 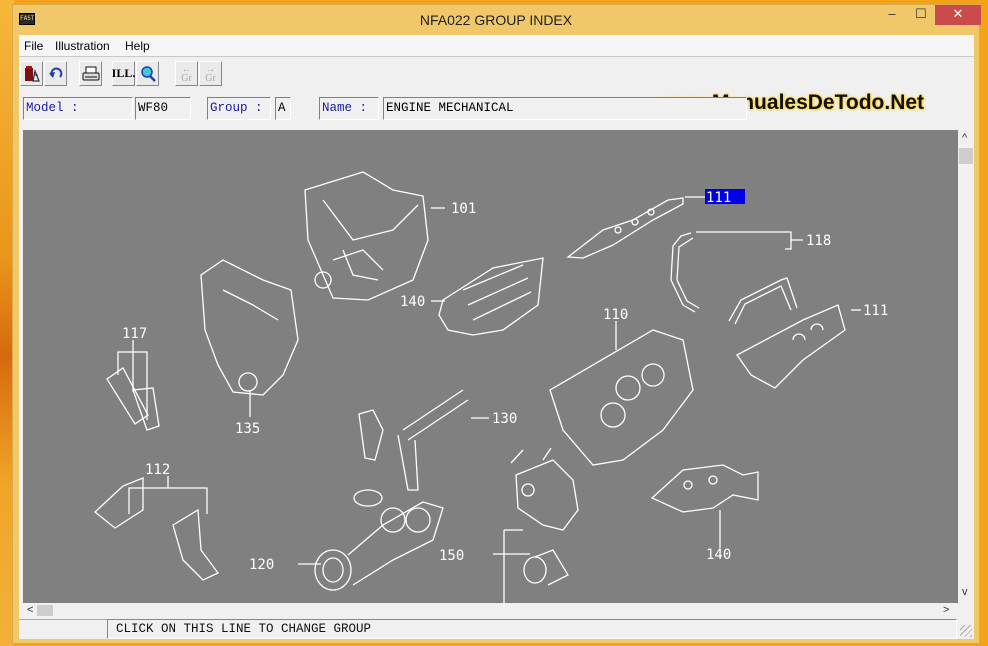 I want to click on callout-111-right: 111, so click(x=875, y=311).